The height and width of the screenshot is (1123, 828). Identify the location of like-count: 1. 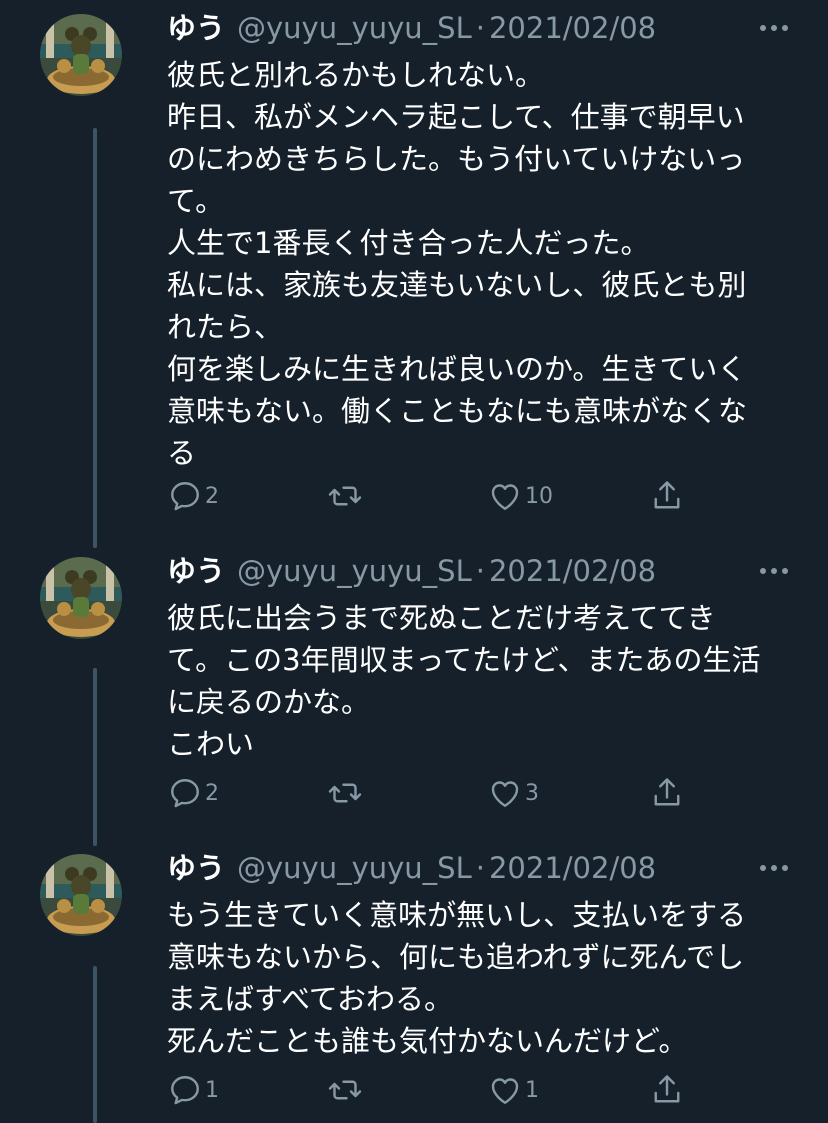
(532, 1090).